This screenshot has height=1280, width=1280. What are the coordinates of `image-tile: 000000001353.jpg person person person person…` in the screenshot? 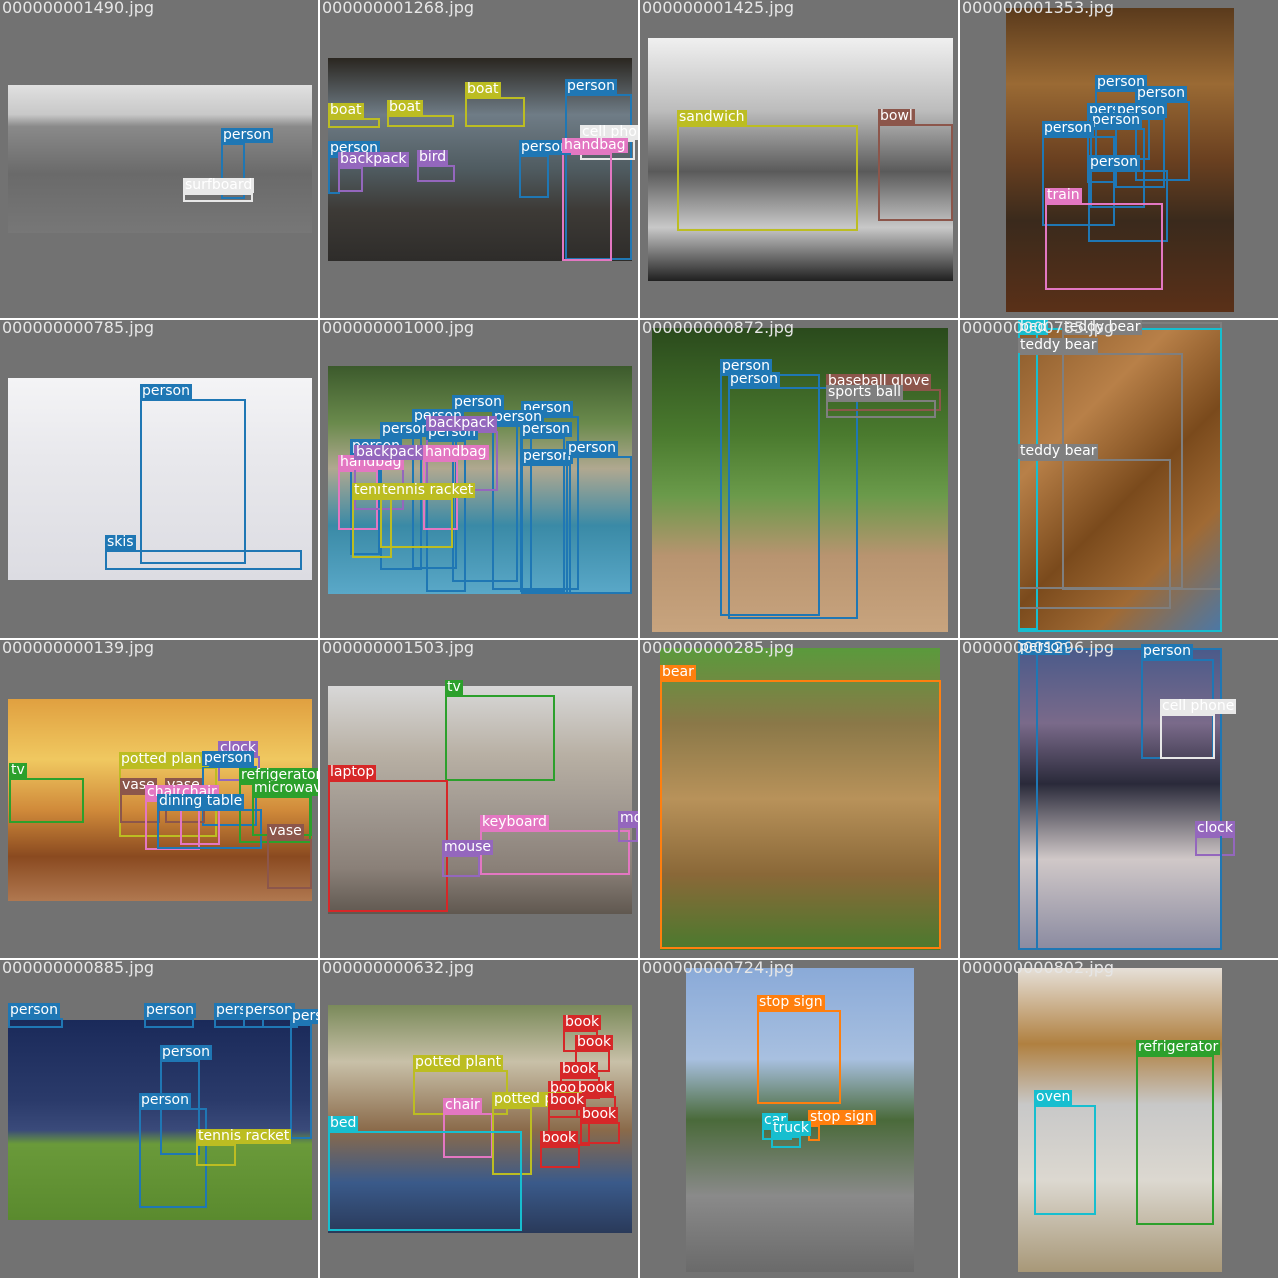 It's located at (1119, 159).